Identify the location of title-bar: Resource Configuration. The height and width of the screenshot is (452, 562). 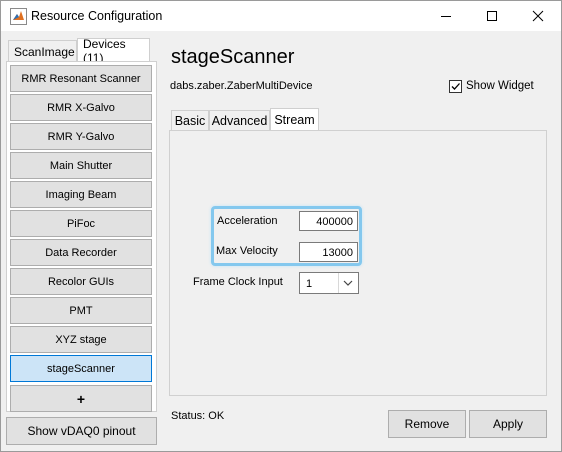
(281, 15).